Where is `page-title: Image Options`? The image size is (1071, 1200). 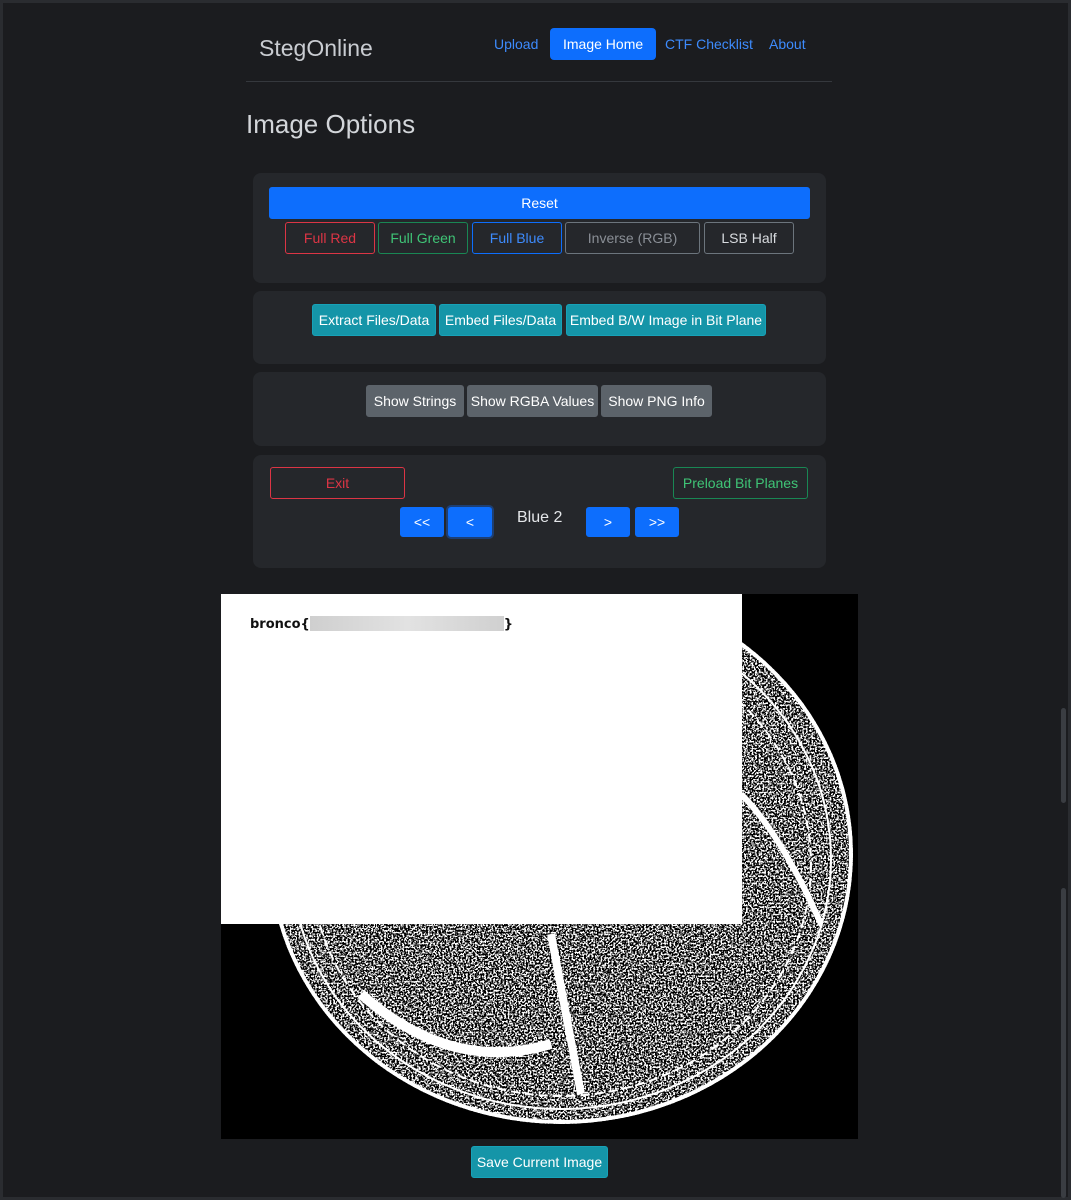 page-title: Image Options is located at coordinates (331, 124).